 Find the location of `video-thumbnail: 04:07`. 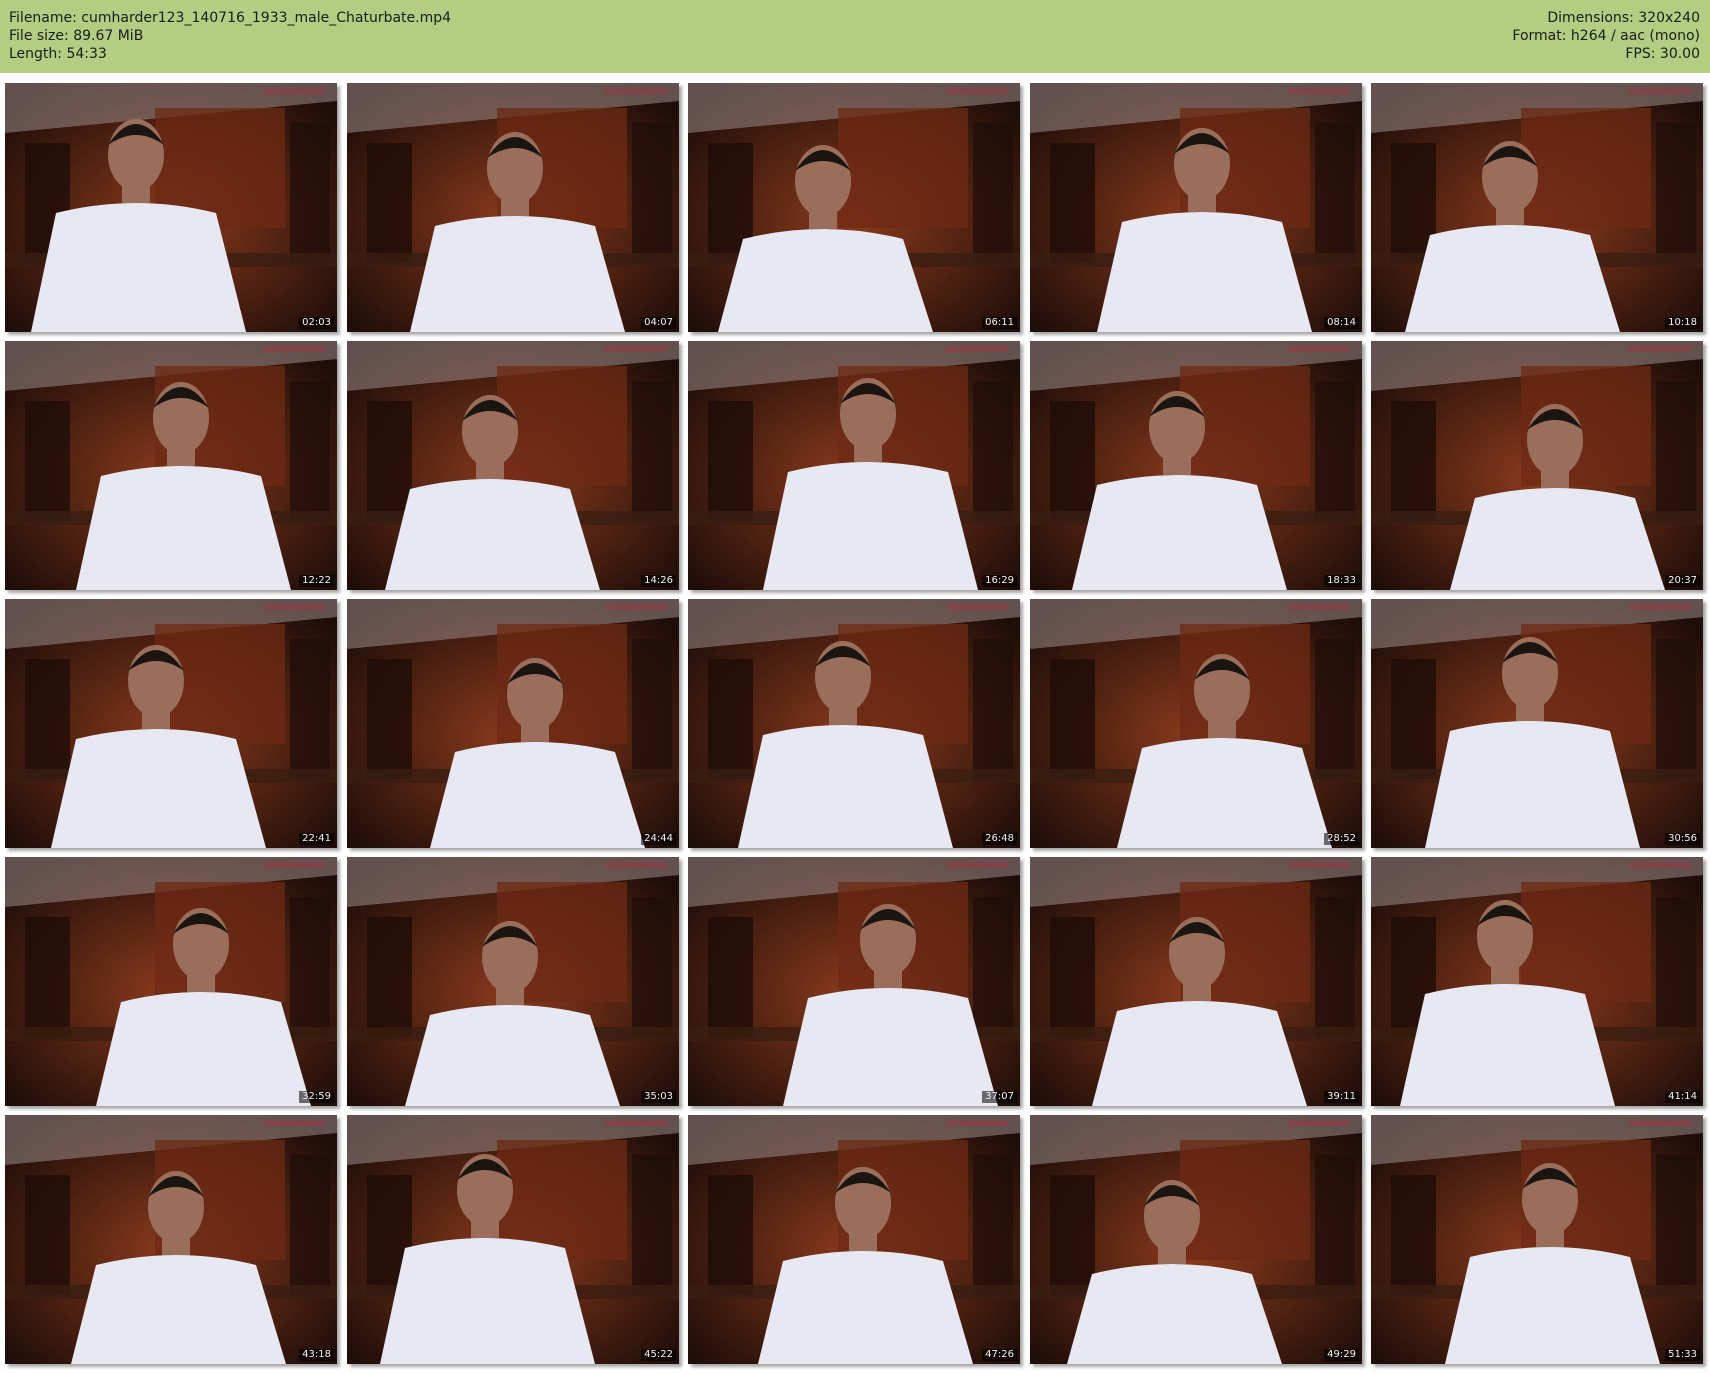

video-thumbnail: 04:07 is located at coordinates (513, 207).